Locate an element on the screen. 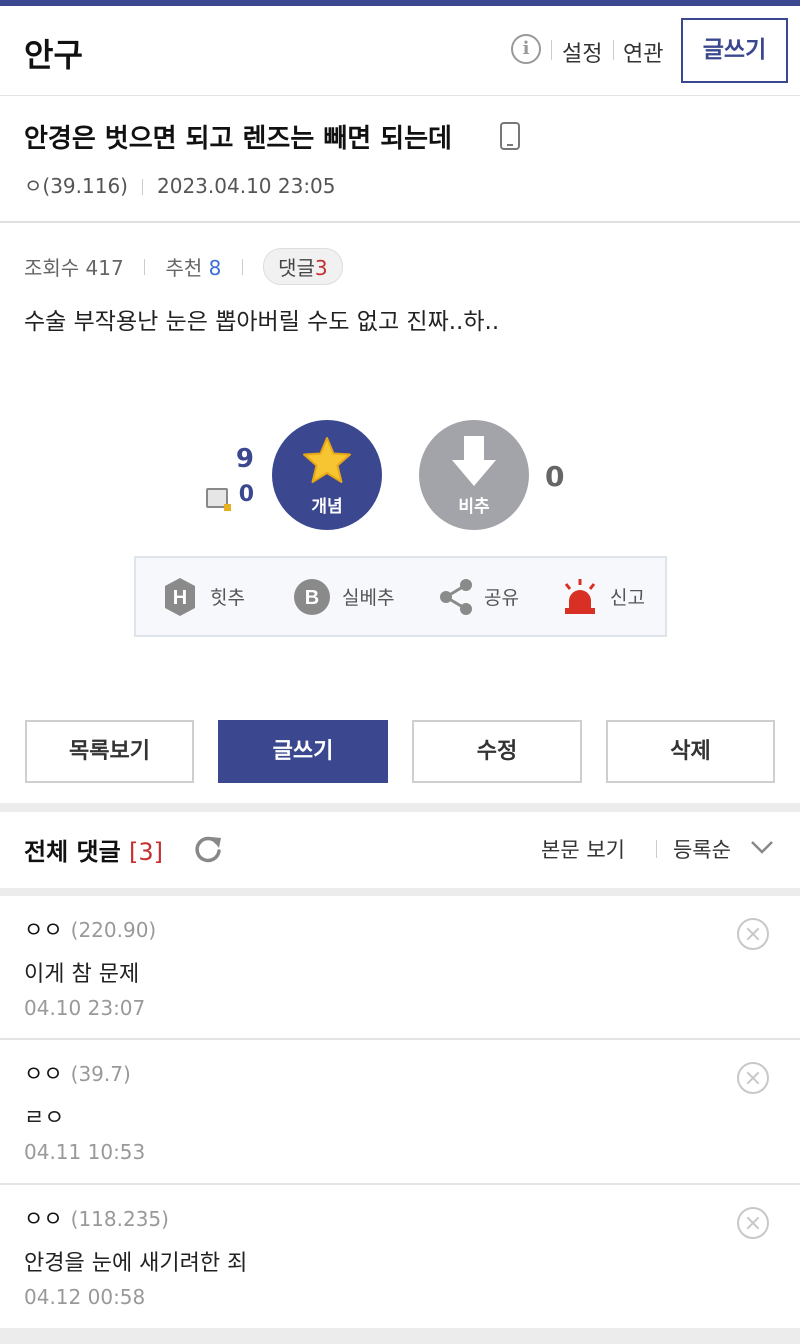 The width and height of the screenshot is (800, 1344). gallery-title: 안구 is located at coordinates (53, 53).